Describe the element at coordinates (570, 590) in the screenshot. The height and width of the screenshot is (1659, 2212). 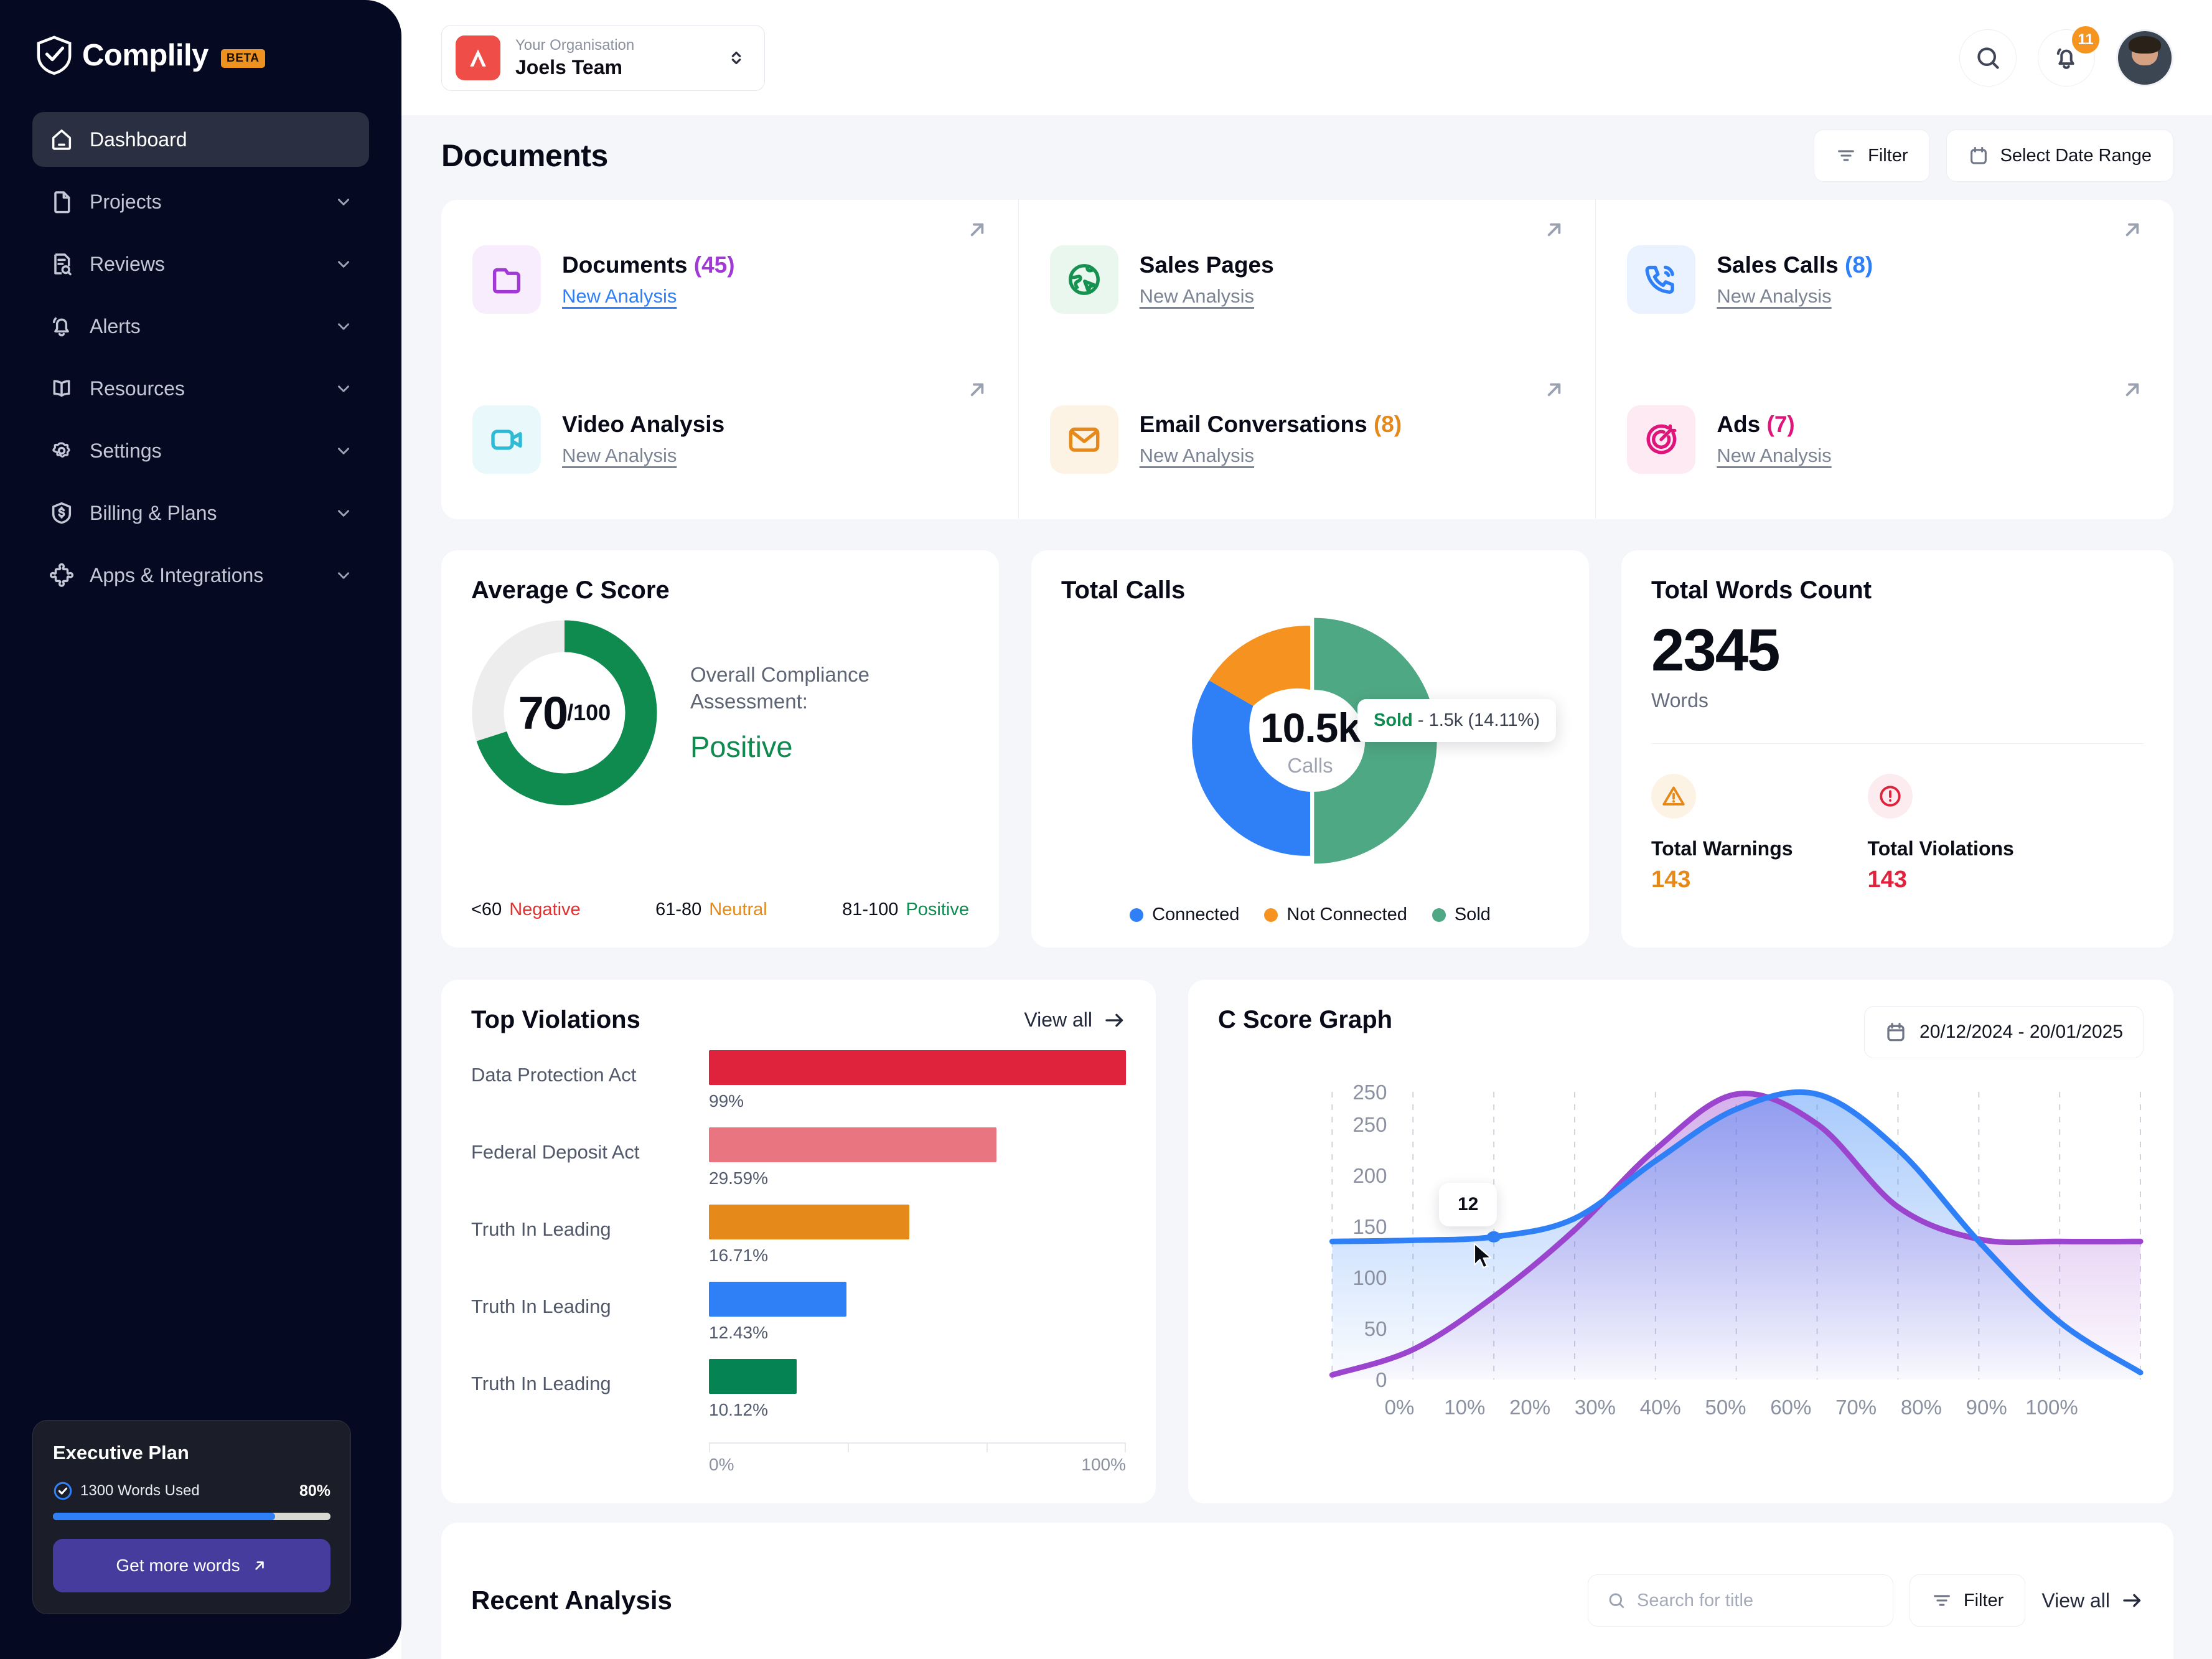
I see `card-title: Average C Score` at that location.